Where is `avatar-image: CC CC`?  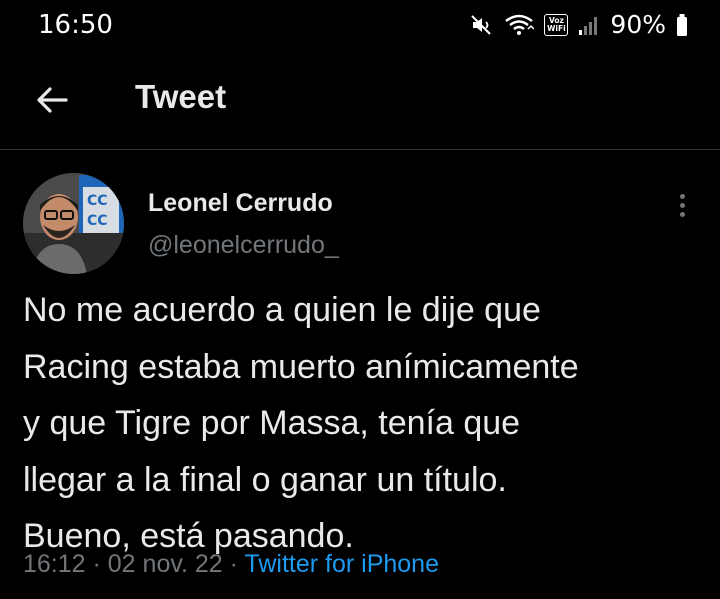 avatar-image: CC CC is located at coordinates (73, 223).